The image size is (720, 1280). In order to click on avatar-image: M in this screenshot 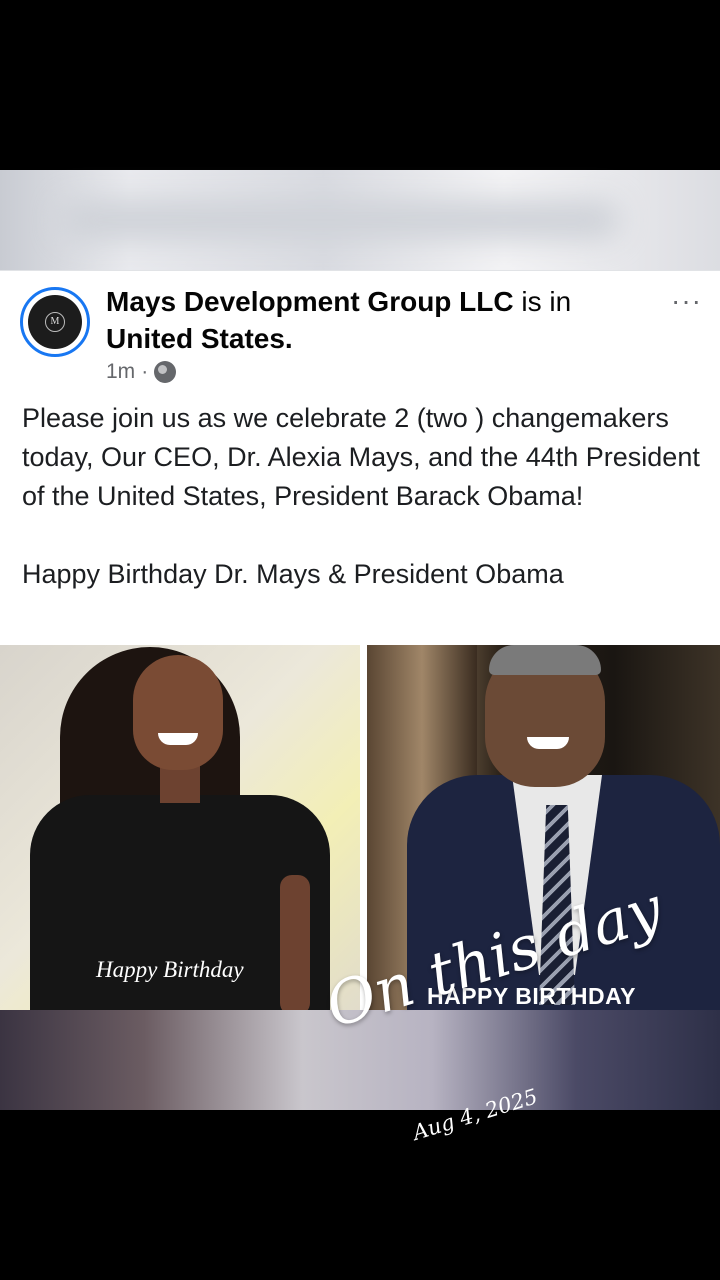, I will do `click(55, 322)`.